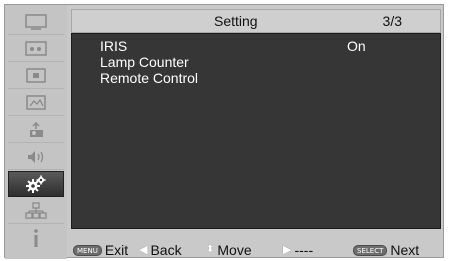 This screenshot has width=452, height=261. I want to click on select-key-icon: SELECT, so click(370, 250).